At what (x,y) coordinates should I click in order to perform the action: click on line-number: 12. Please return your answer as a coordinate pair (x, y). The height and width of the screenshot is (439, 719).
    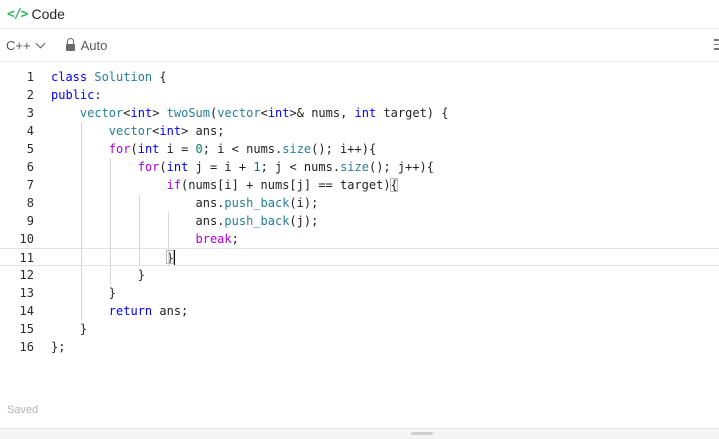
    Looking at the image, I should click on (26, 275).